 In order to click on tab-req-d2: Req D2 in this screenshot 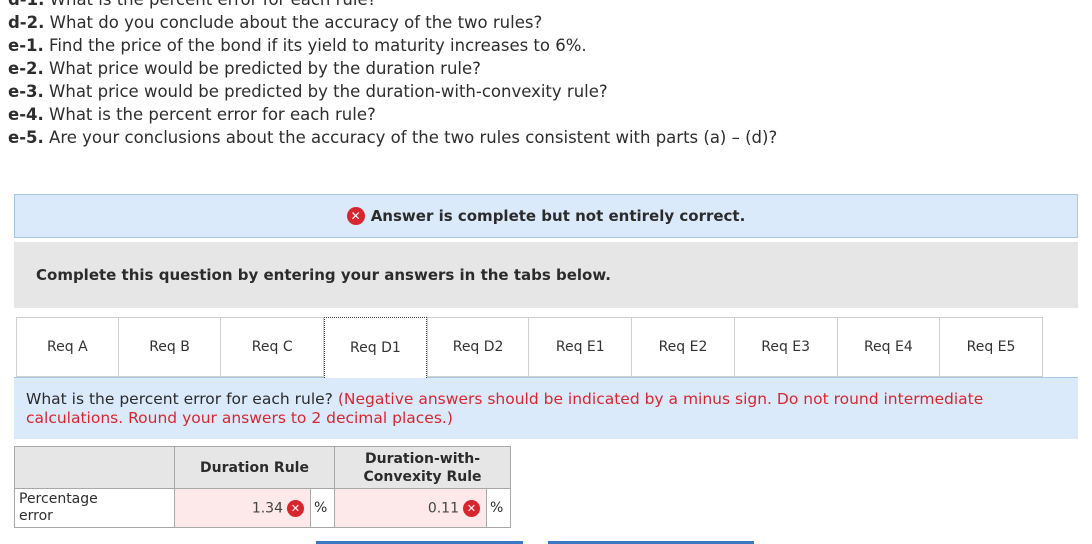, I will do `click(478, 347)`.